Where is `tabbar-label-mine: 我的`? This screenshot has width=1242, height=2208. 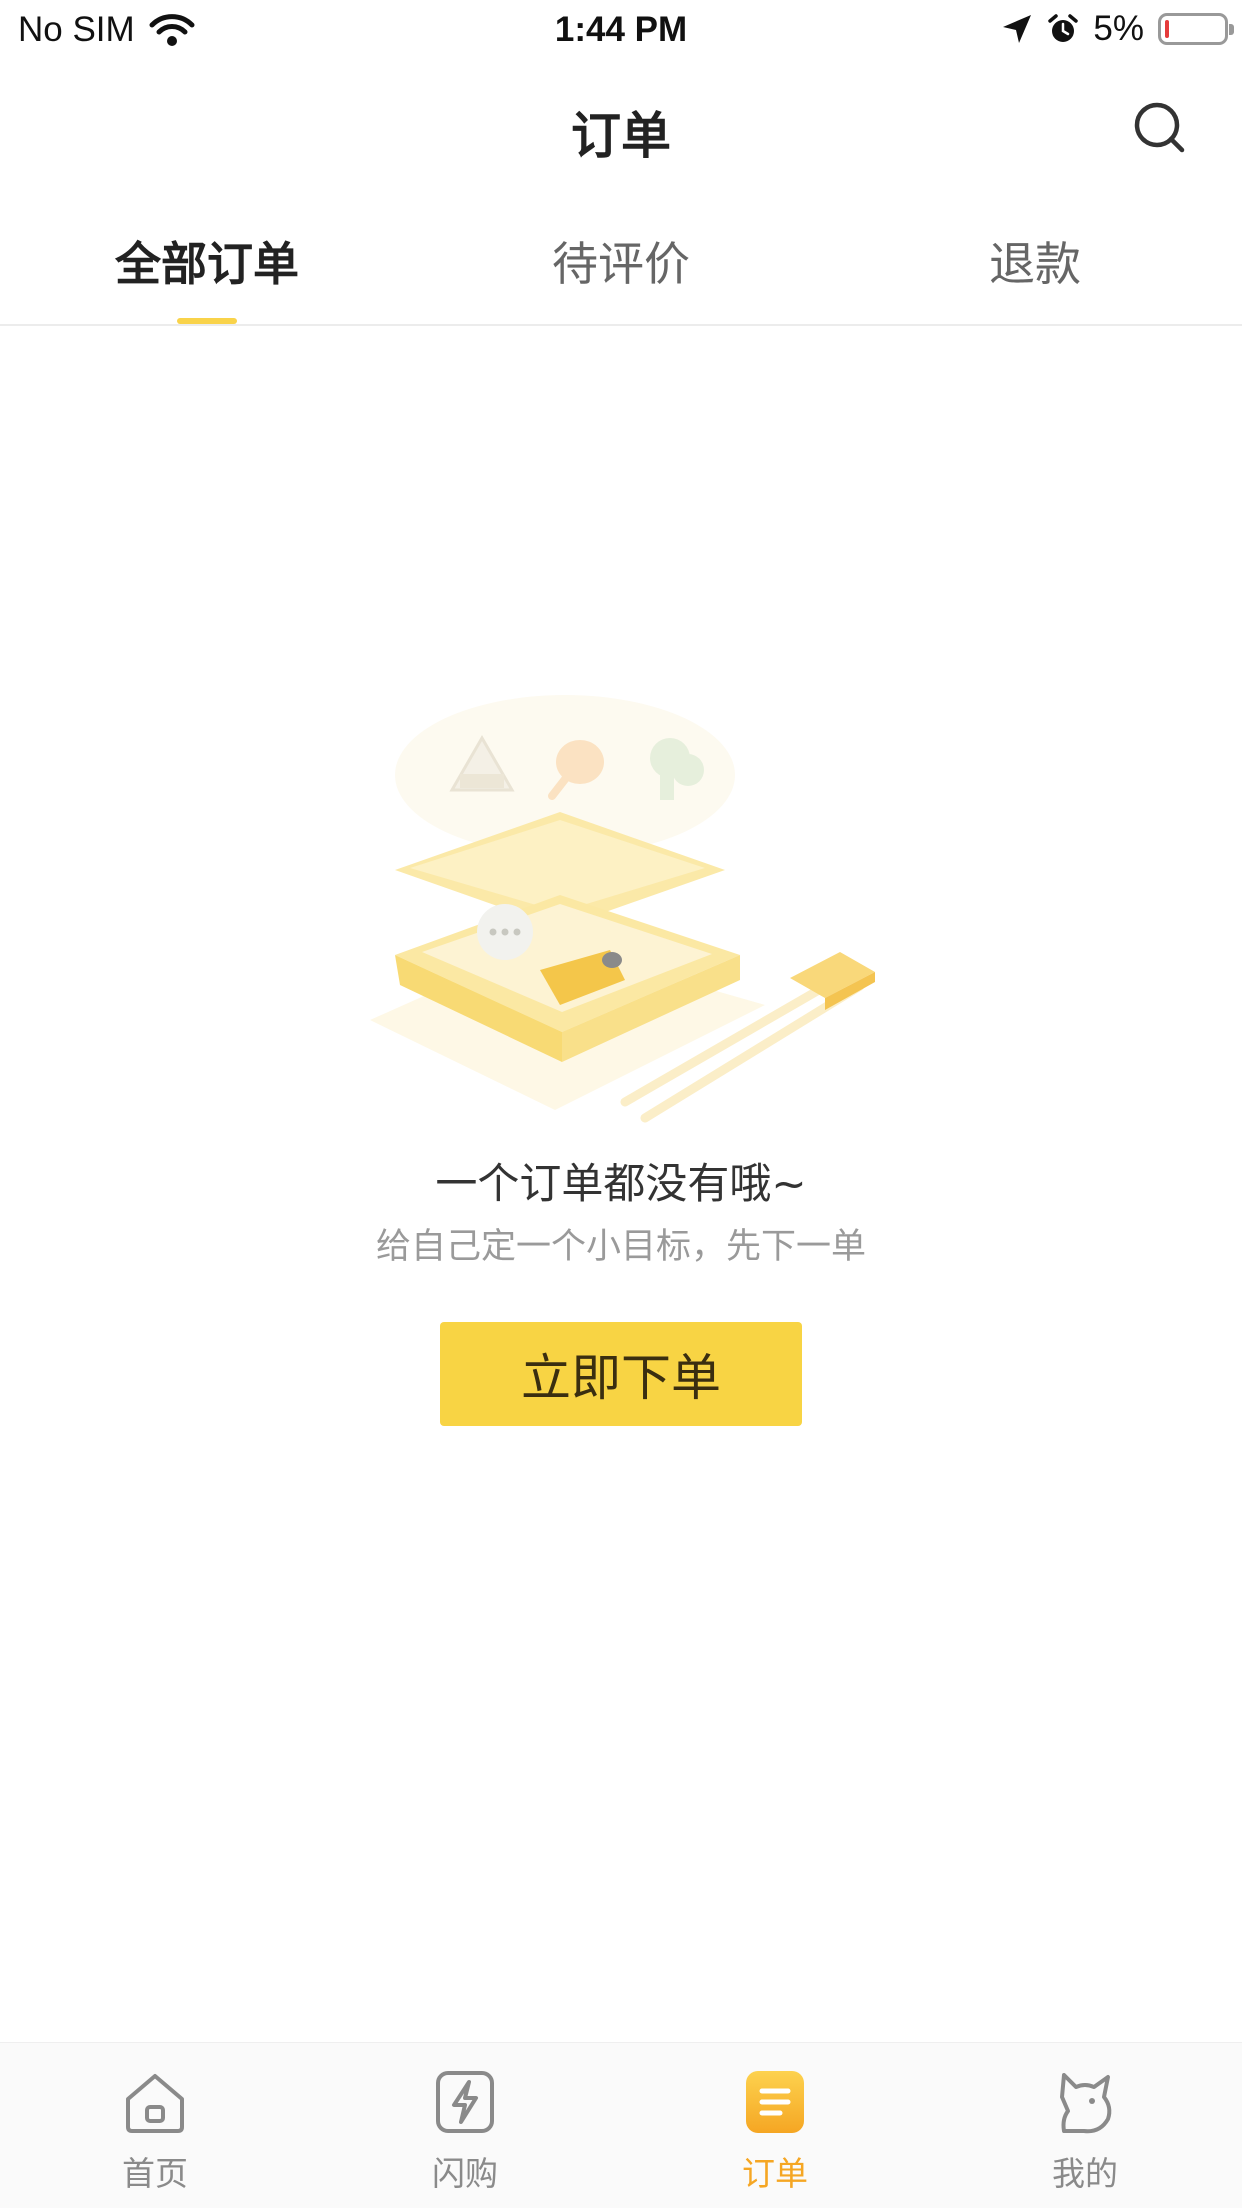 tabbar-label-mine: 我的 is located at coordinates (1085, 2173).